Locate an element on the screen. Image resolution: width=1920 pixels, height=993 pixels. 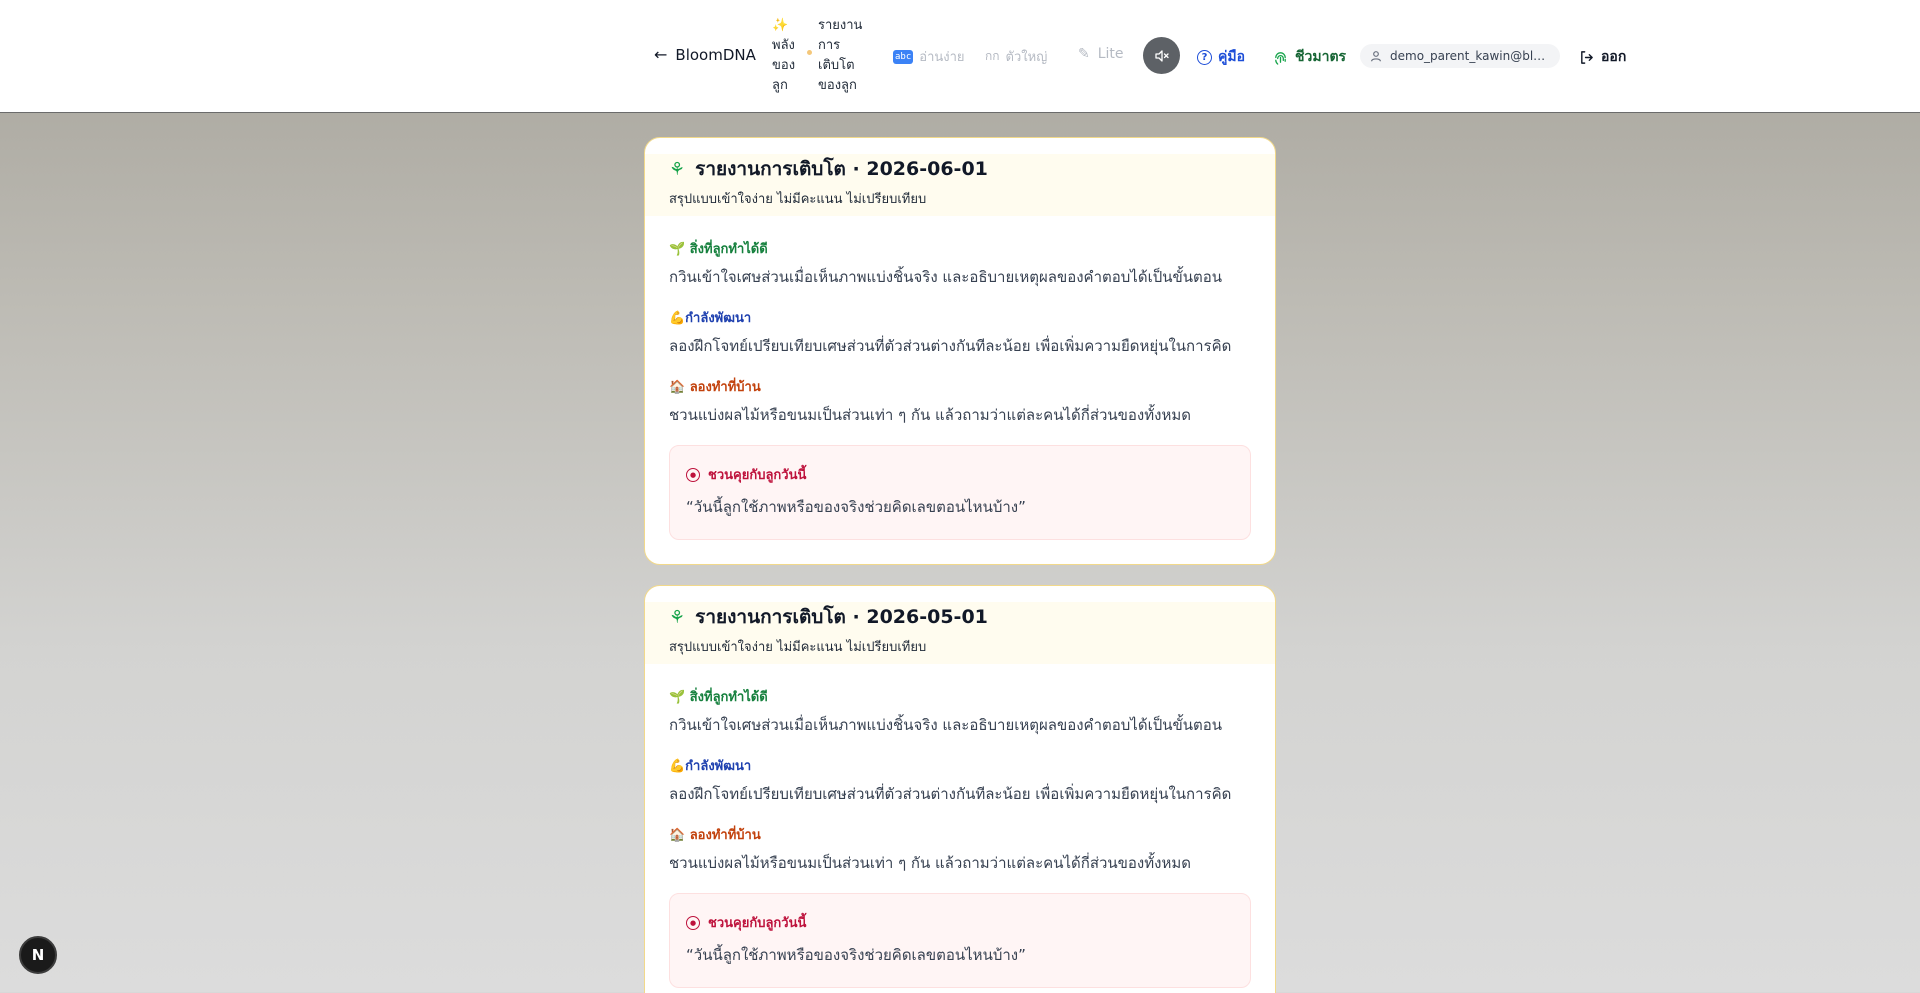
arrow-left-icon: ← is located at coordinates (661, 54).